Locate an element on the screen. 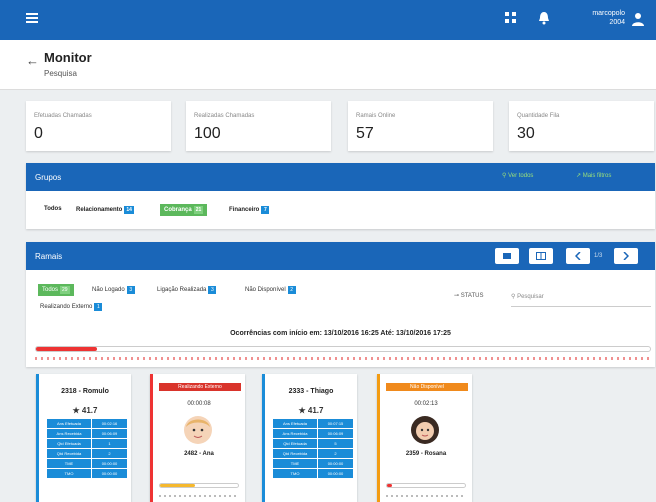 The height and width of the screenshot is (502, 656). group-chip-label: Financeiro is located at coordinates (244, 210).